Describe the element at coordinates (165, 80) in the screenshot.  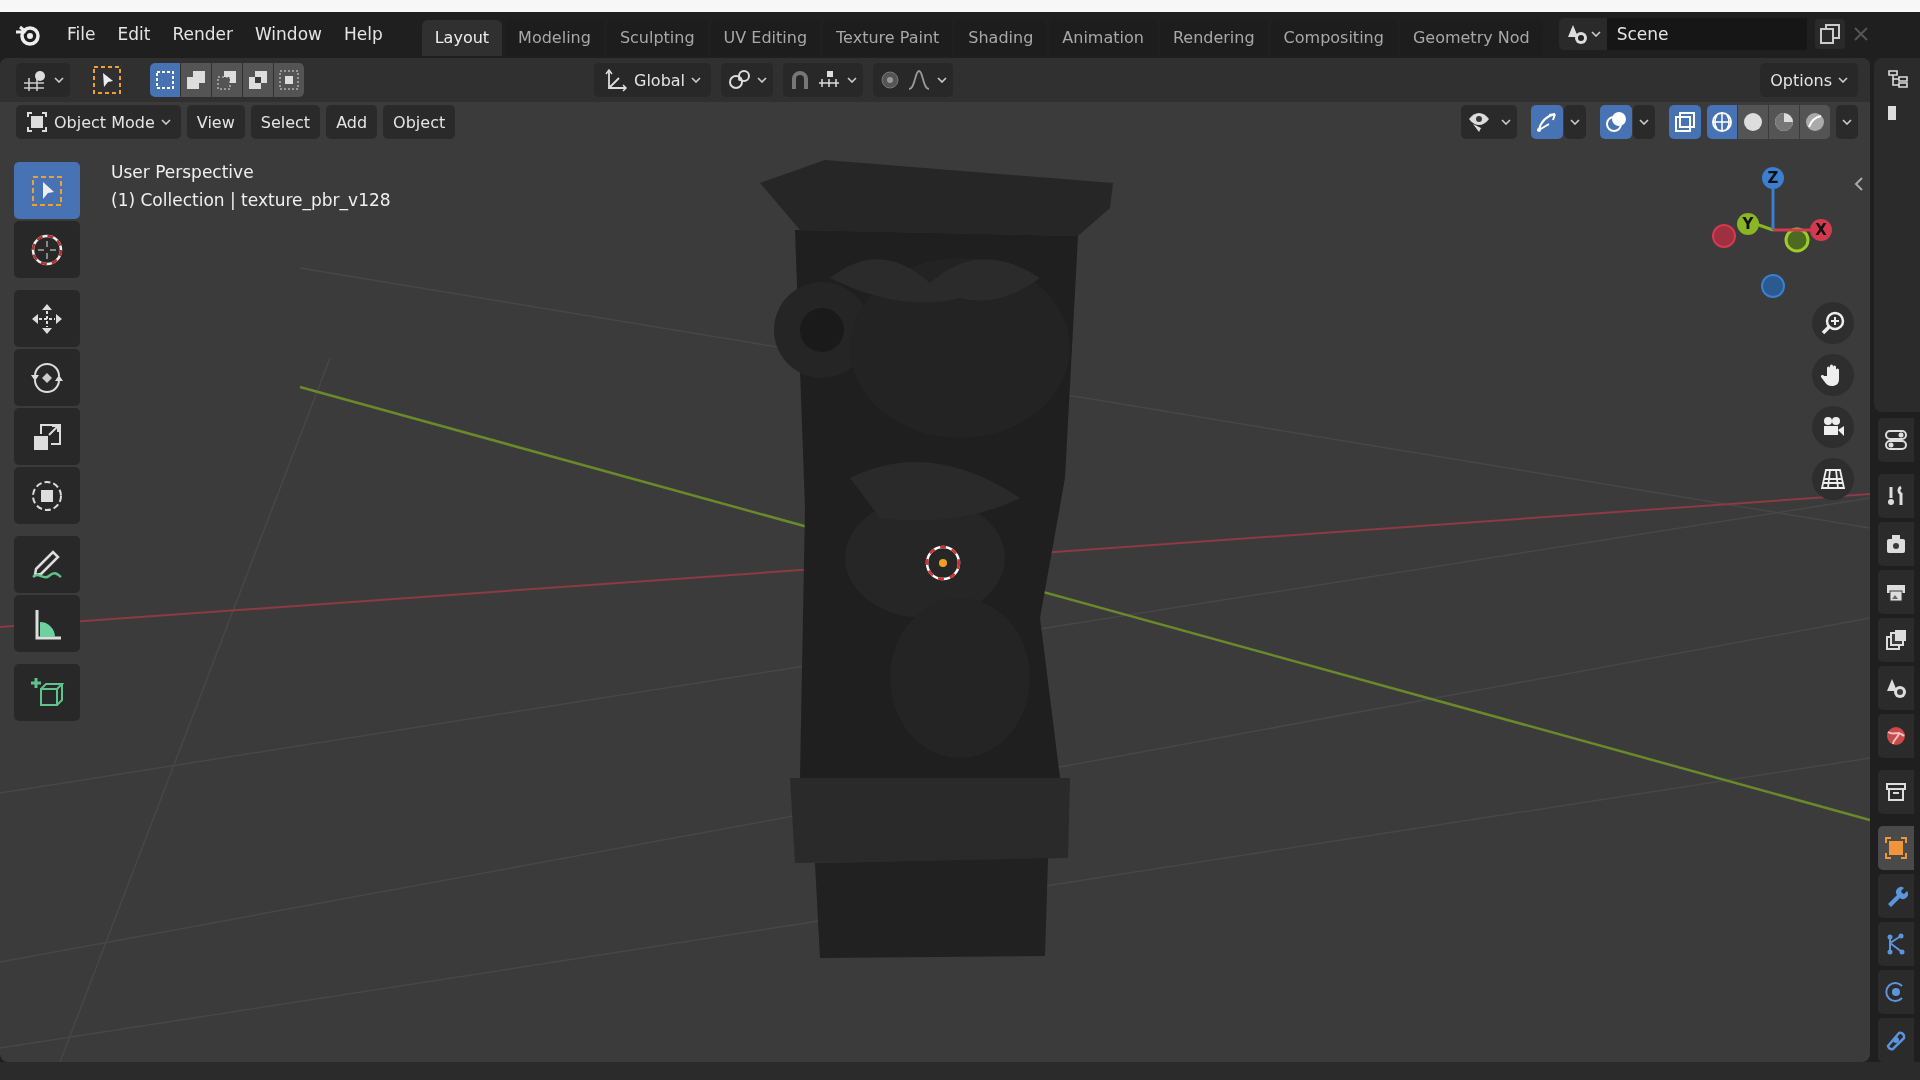
I see `new-selection-mode` at that location.